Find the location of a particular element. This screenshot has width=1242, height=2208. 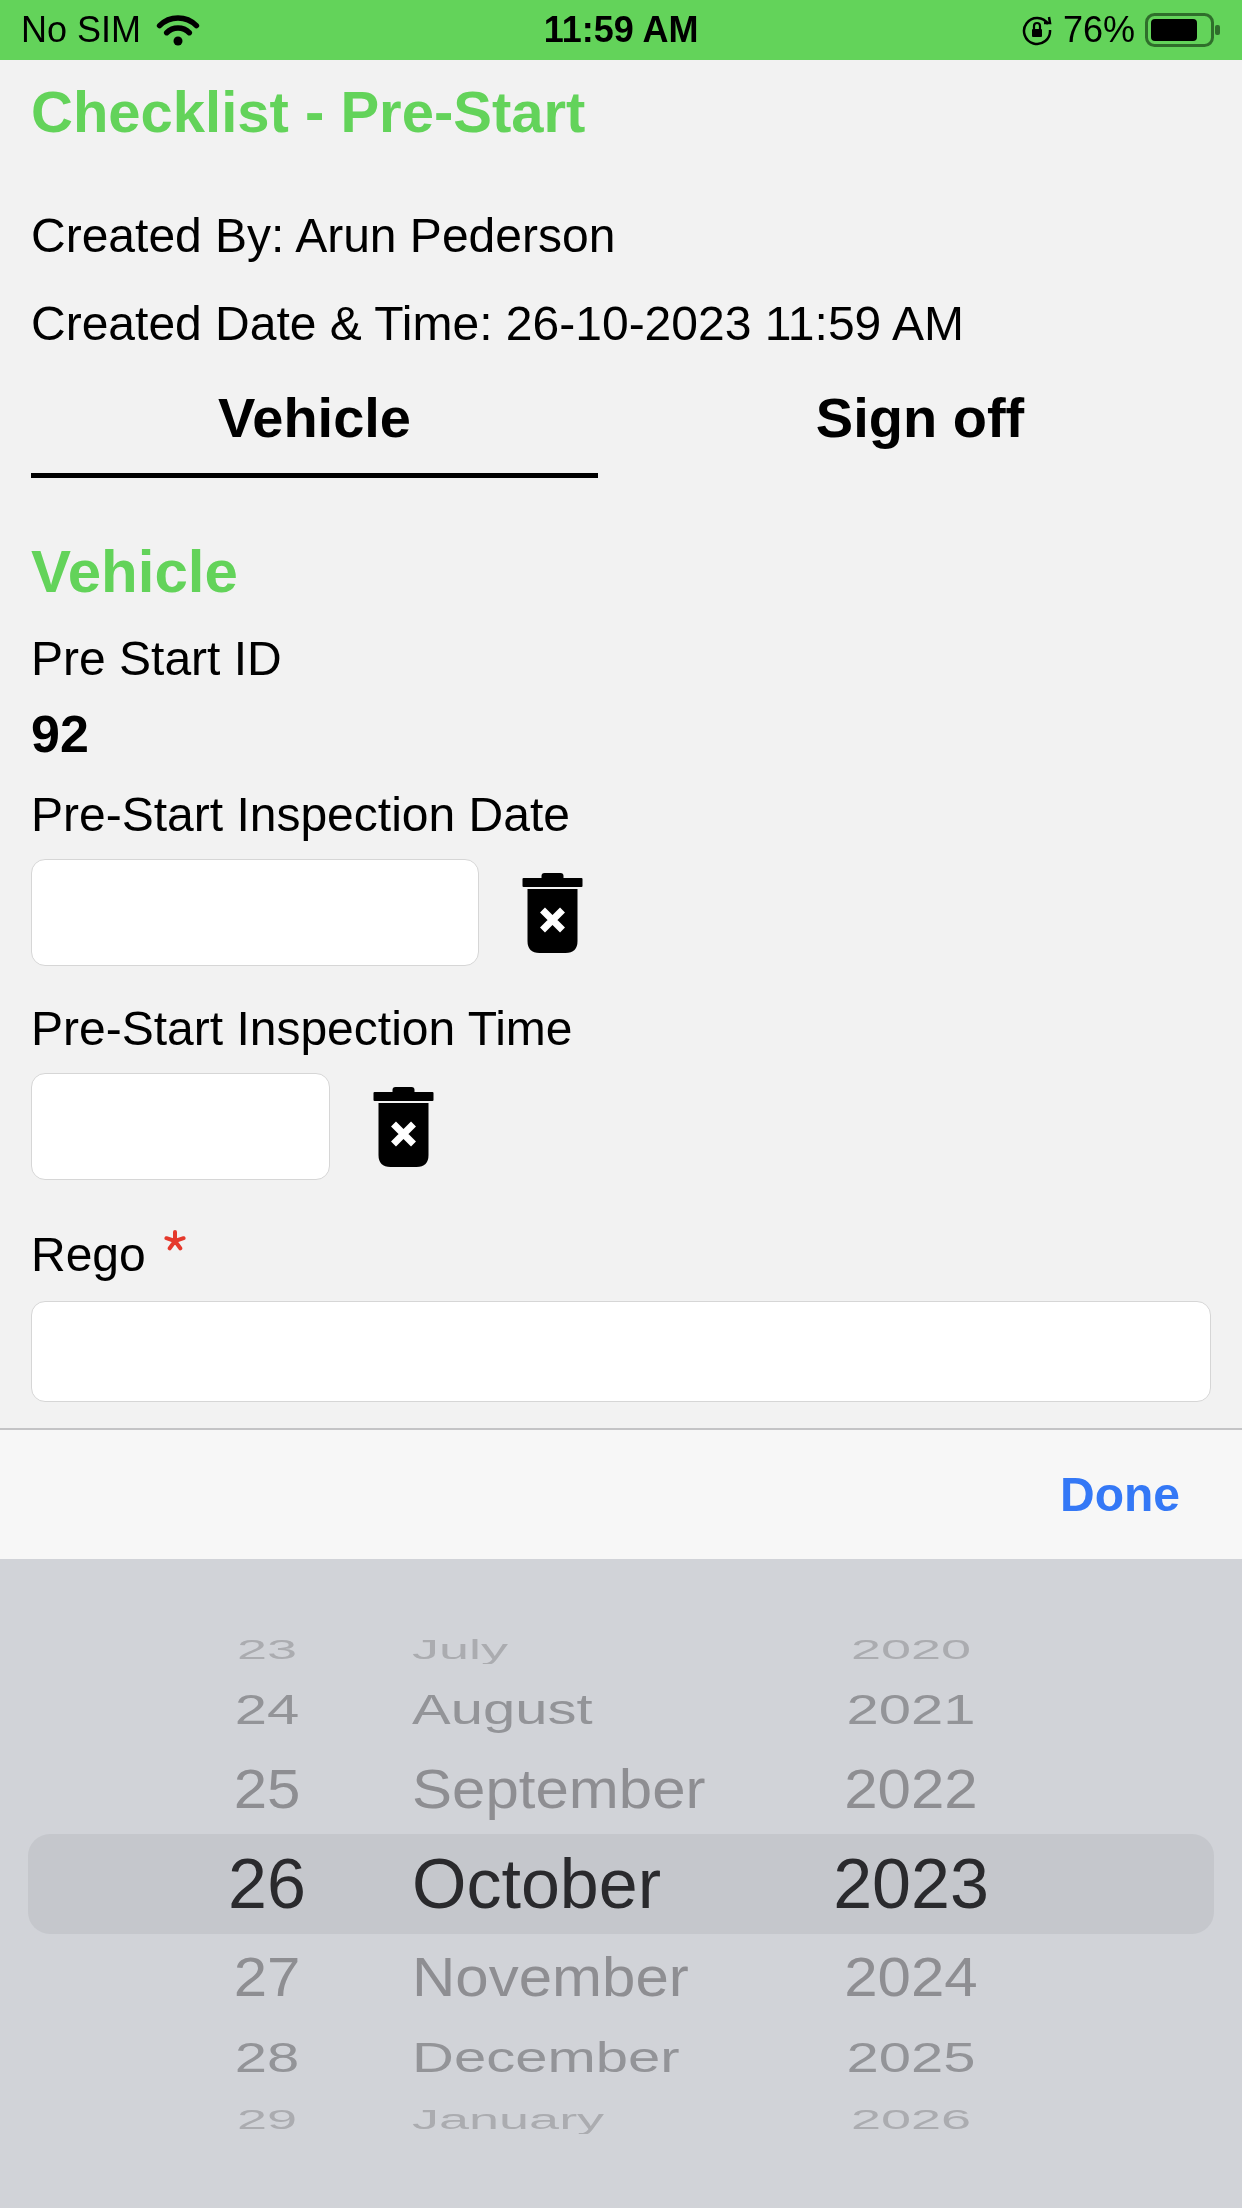

month-option: December is located at coordinates (546, 2058).